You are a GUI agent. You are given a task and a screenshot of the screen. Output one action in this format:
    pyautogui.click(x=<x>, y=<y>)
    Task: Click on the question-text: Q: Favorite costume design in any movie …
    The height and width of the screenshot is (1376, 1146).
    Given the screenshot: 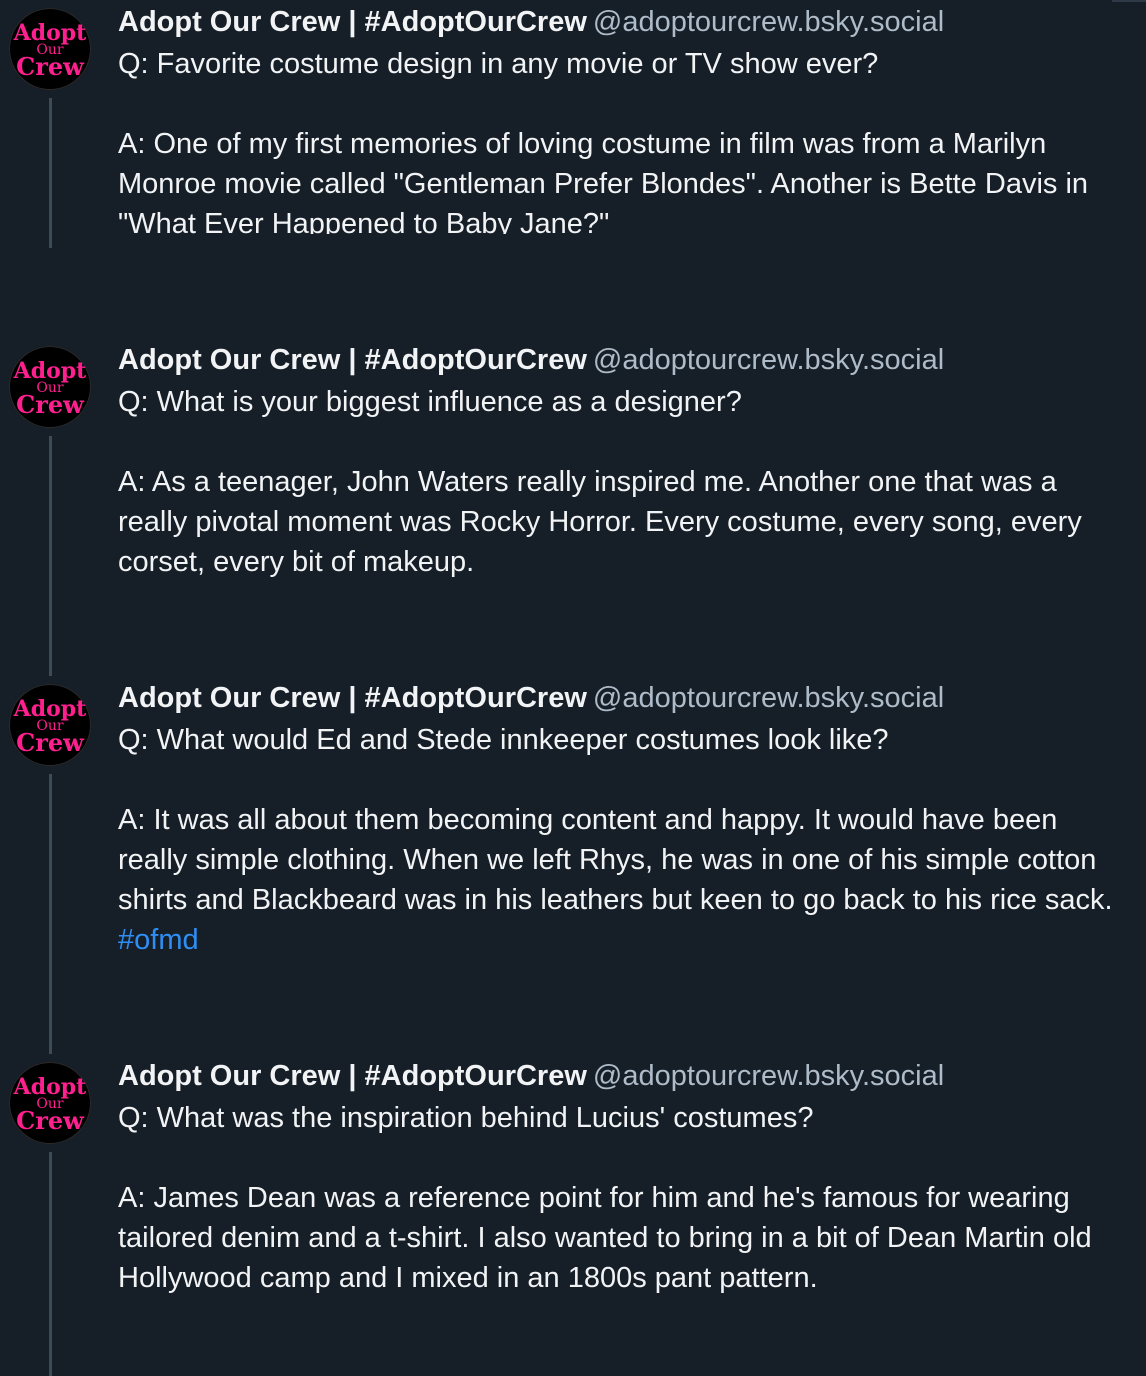 What is the action you would take?
    pyautogui.click(x=498, y=64)
    